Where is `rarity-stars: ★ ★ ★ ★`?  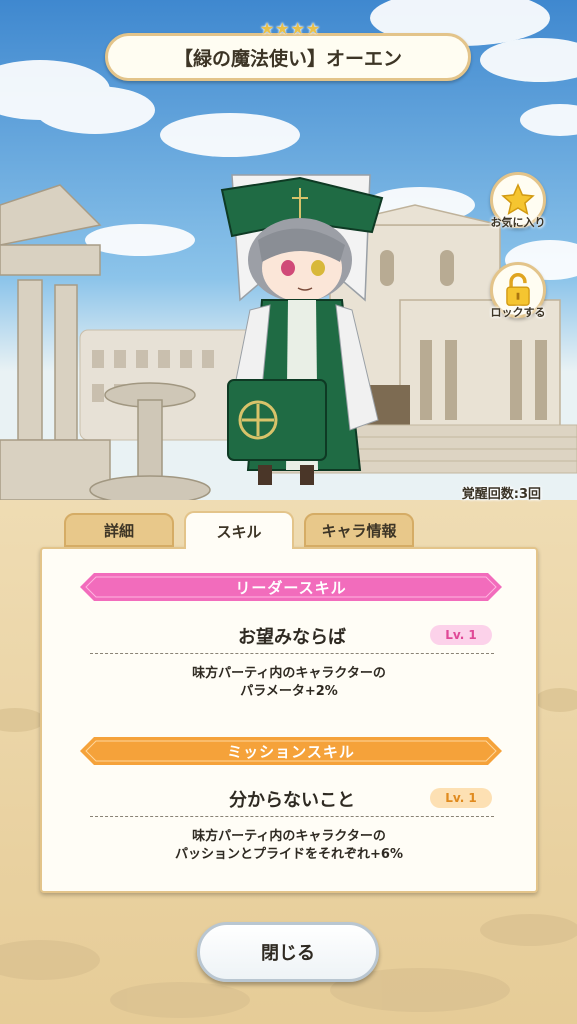
rarity-stars: ★ ★ ★ ★ is located at coordinates (290, 29).